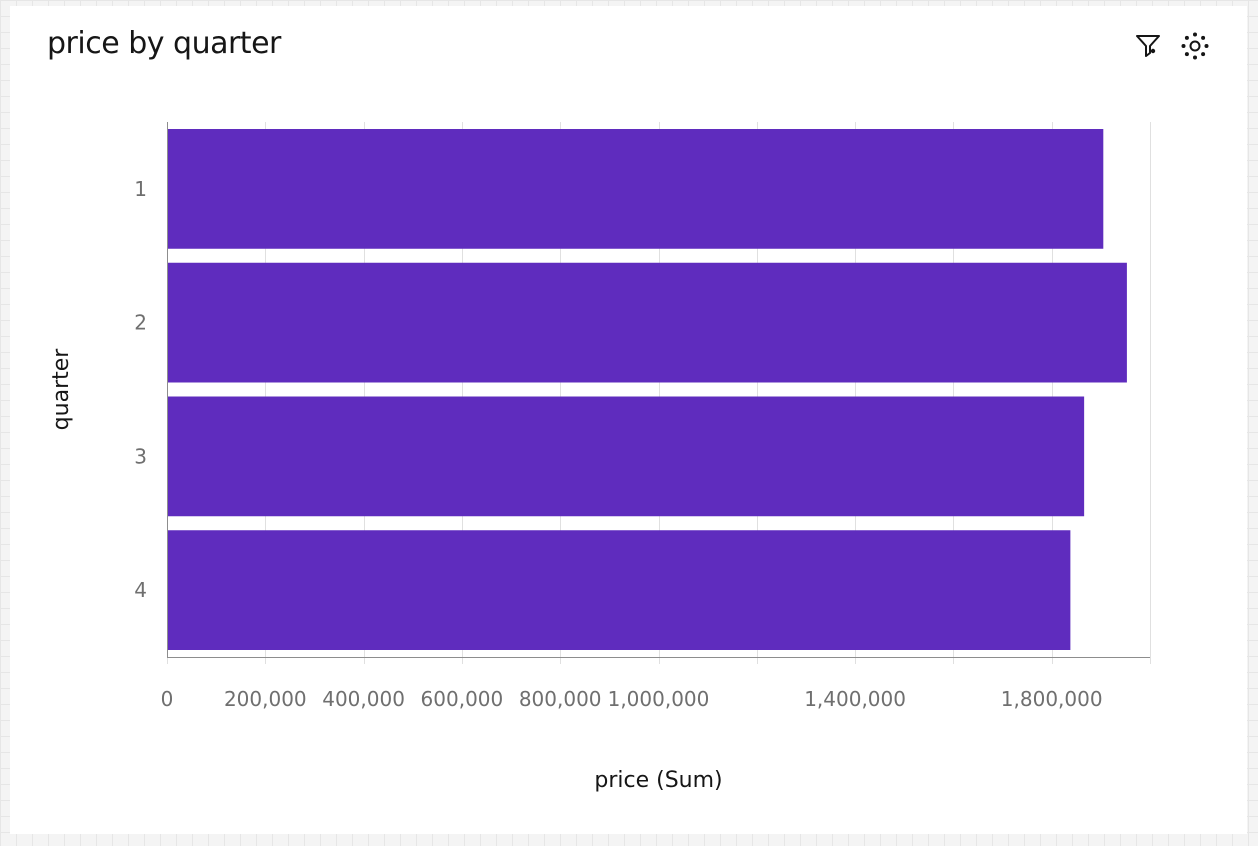  Describe the element at coordinates (855, 699) in the screenshot. I see `x-tick-label: 1,400,000` at that location.